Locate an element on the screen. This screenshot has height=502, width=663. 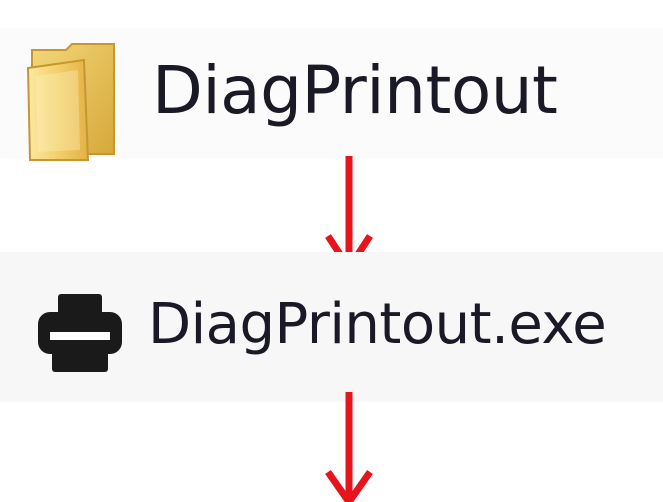
down-arrow-icon is located at coordinates (349, 447).